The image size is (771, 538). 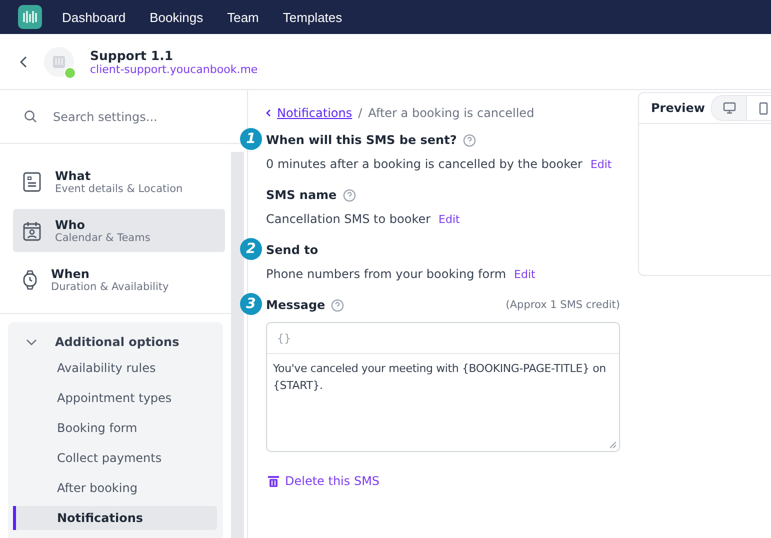 I want to click on credit-note: (Approx 1 SMS credit), so click(x=563, y=305).